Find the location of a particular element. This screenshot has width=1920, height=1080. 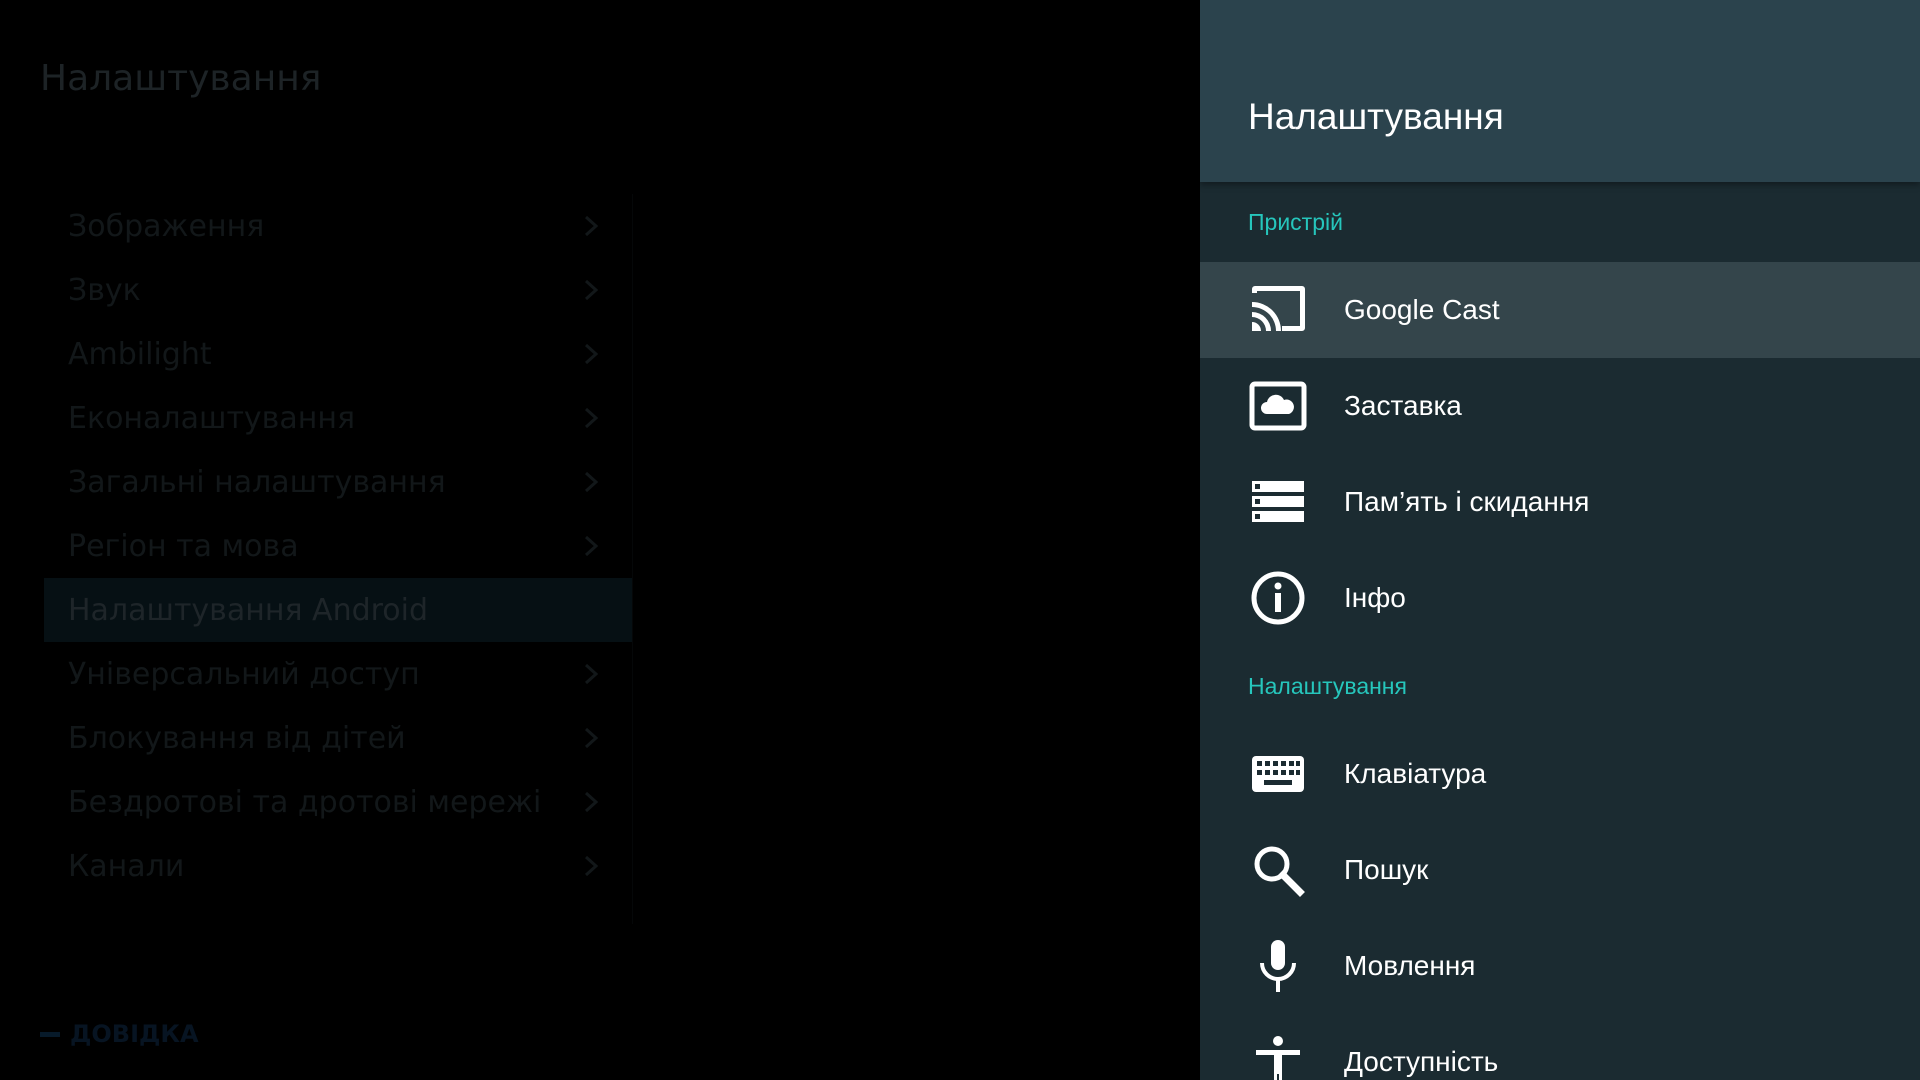

main-menu-item-eco: Еконалаштування is located at coordinates (338, 418).